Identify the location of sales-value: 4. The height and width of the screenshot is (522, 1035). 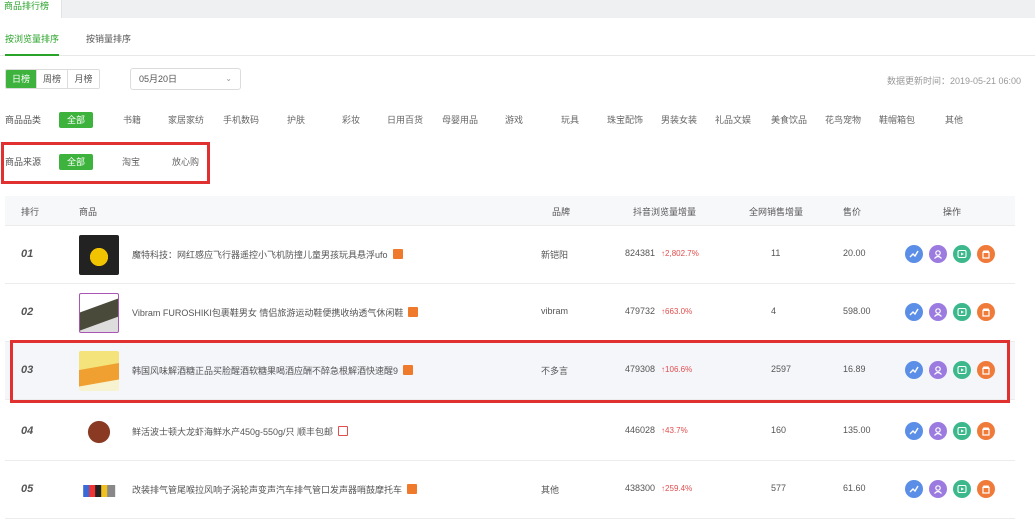
(774, 311).